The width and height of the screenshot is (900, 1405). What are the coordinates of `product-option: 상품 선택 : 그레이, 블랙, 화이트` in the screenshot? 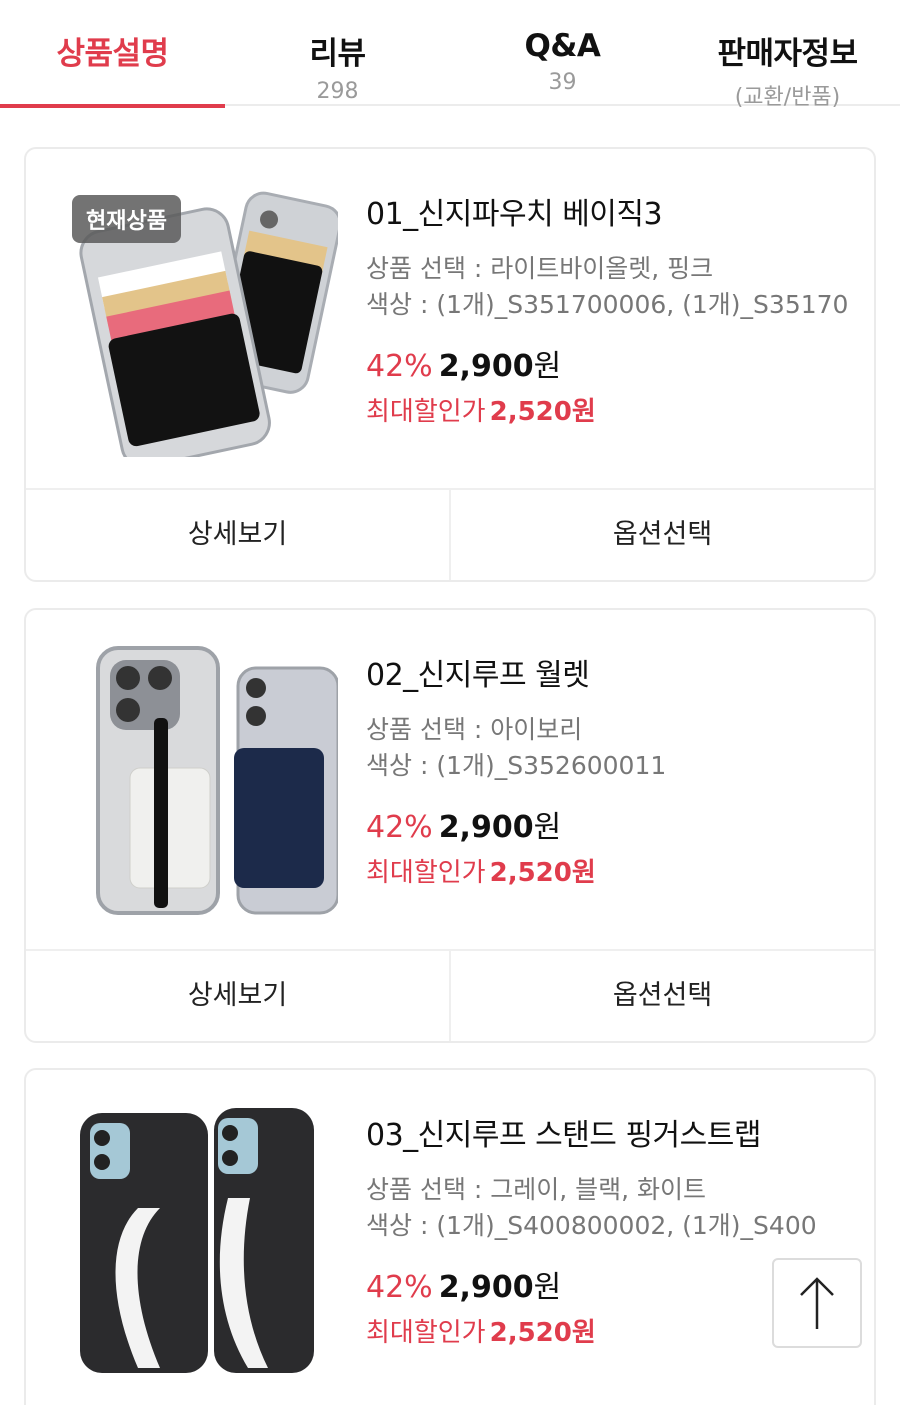 It's located at (536, 1189).